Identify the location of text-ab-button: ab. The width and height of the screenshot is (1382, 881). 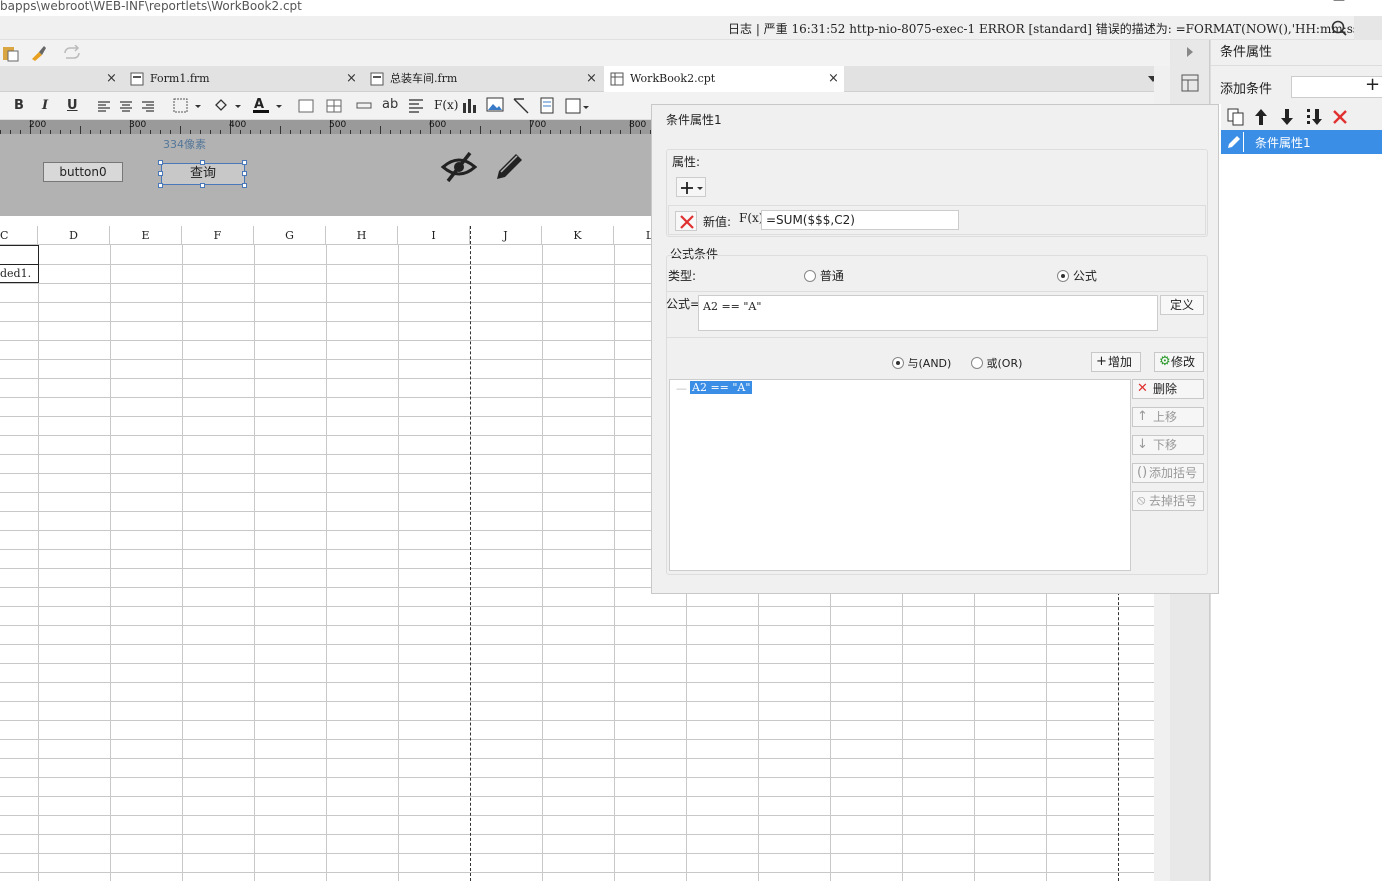
(390, 104).